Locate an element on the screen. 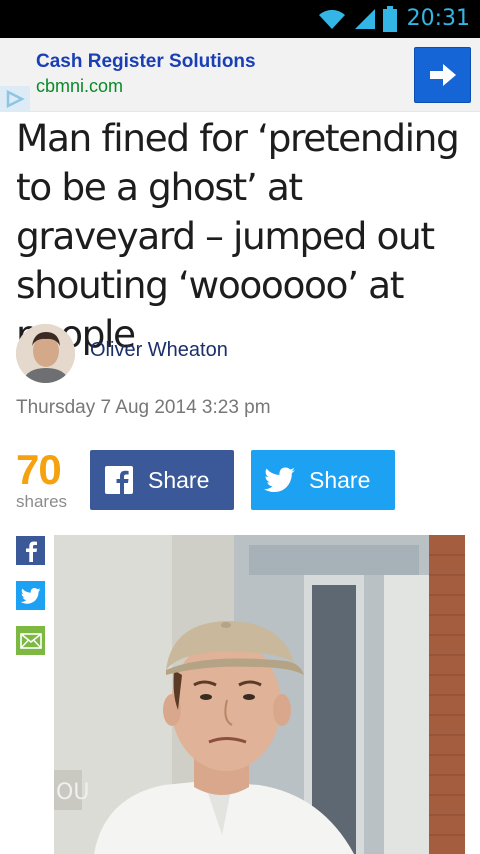 The image size is (480, 854). author-photo is located at coordinates (45, 353).